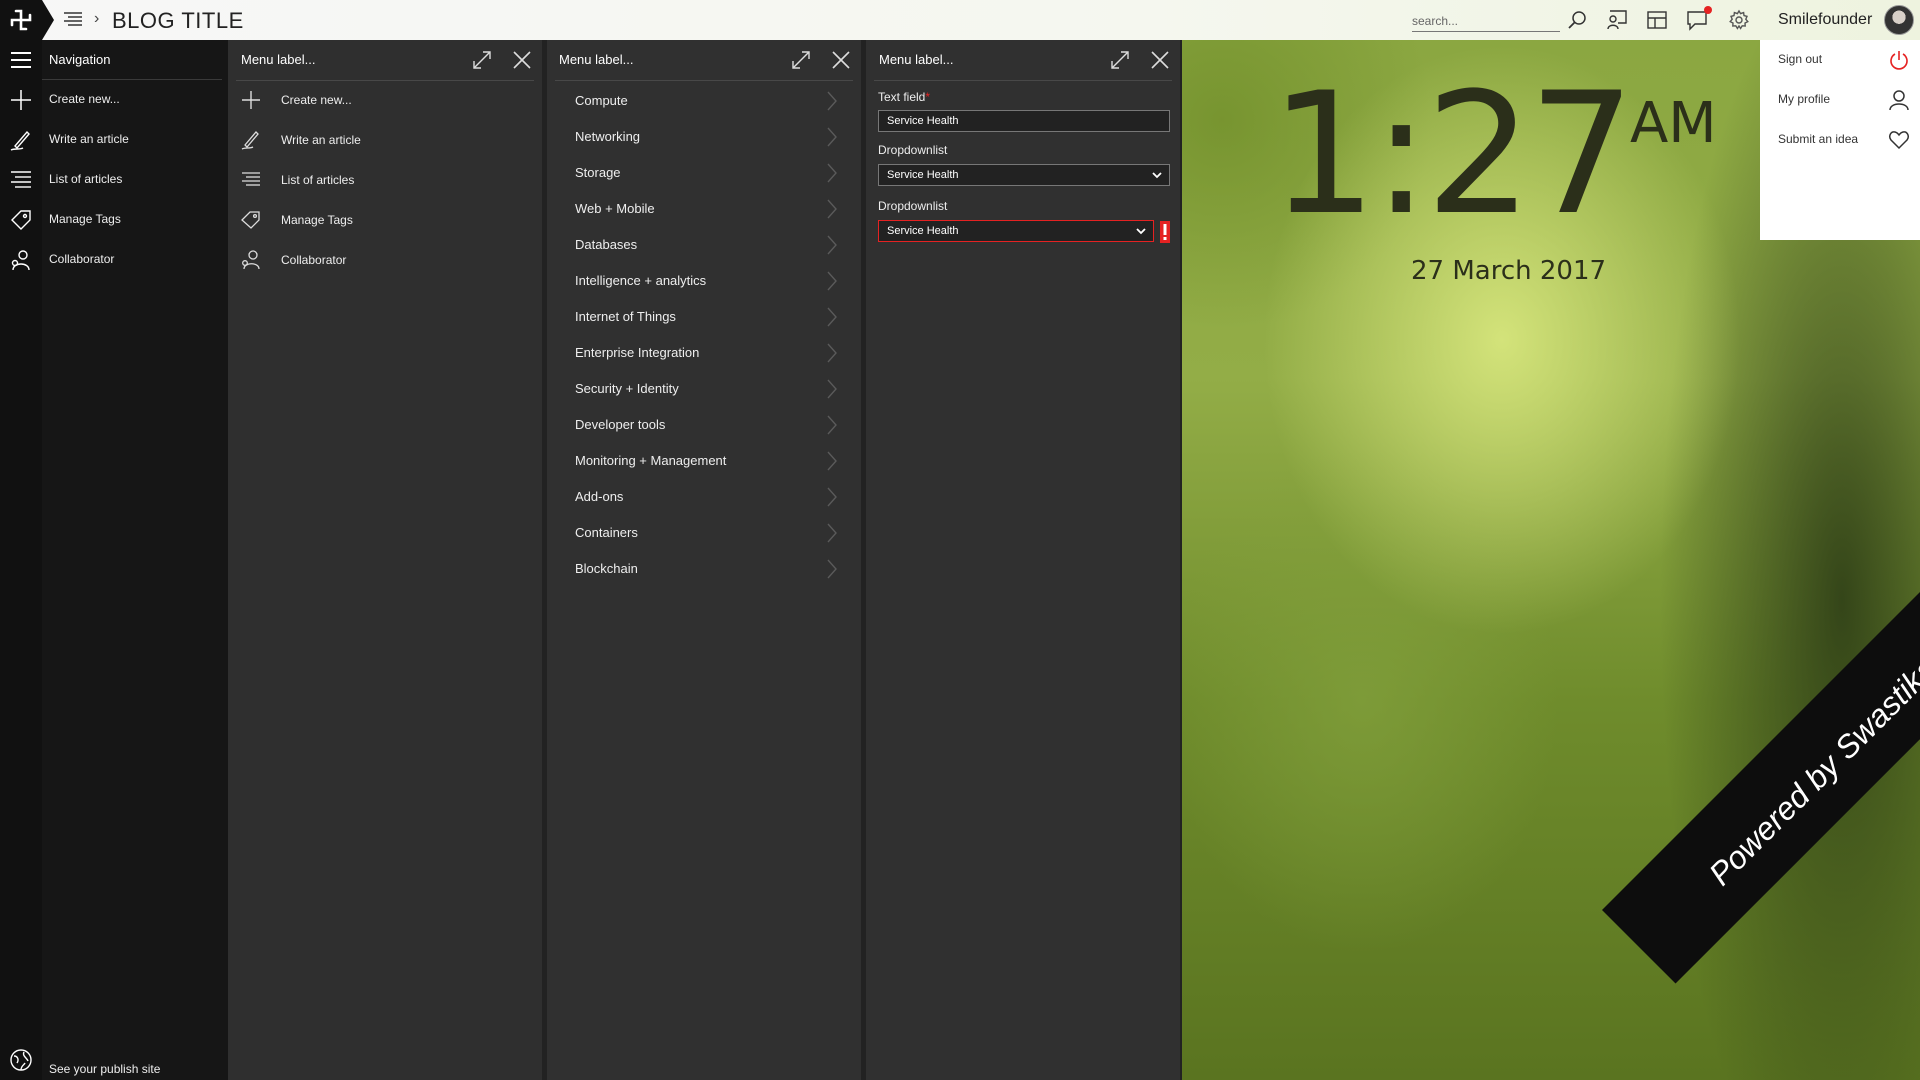 This screenshot has width=1920, height=1080. What do you see at coordinates (385, 140) in the screenshot?
I see `menu-item-write-article: Write an article` at bounding box center [385, 140].